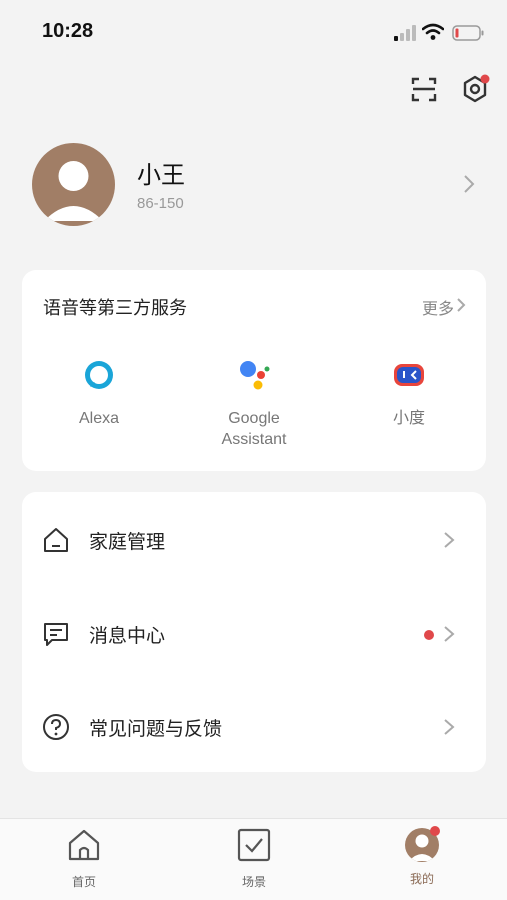 This screenshot has width=507, height=900. I want to click on service-label: 小度, so click(408, 418).